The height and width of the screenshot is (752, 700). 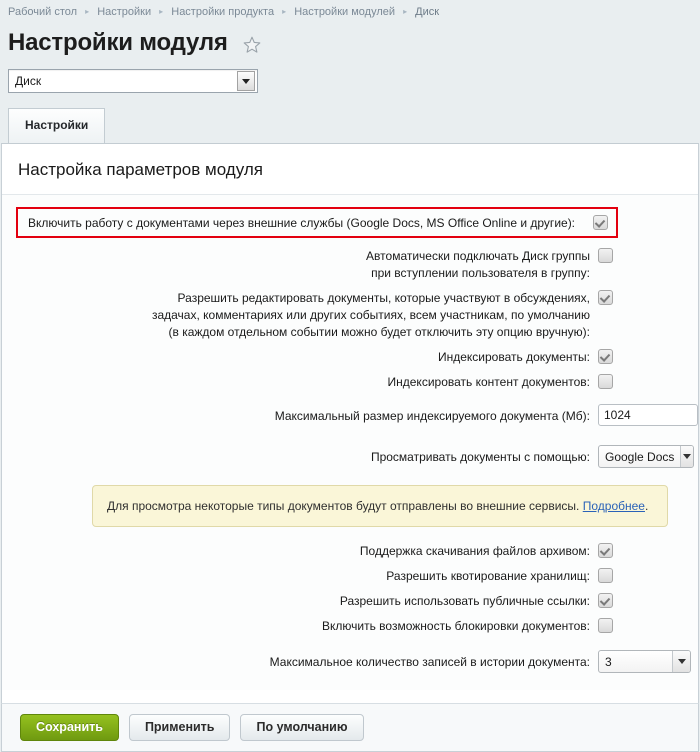 What do you see at coordinates (140, 169) in the screenshot?
I see `content-title: Настройка параметров модуля` at bounding box center [140, 169].